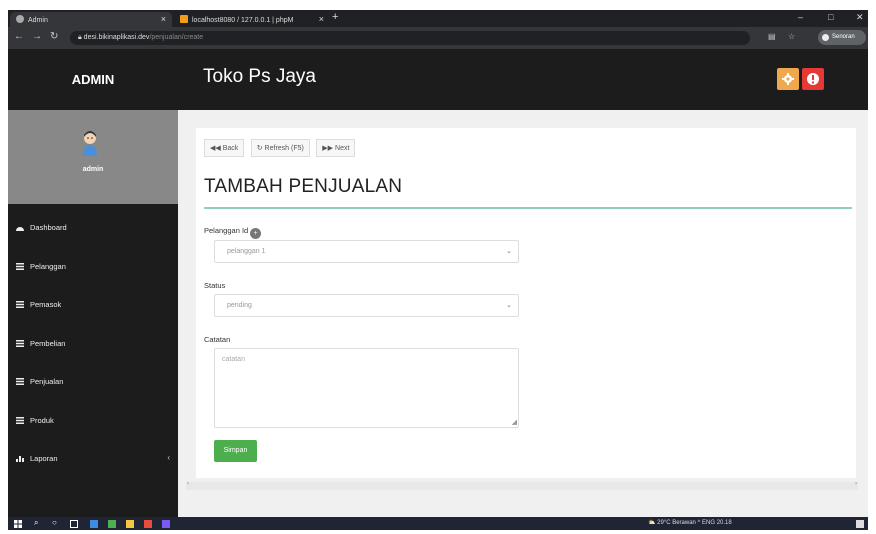 The image size is (876, 534). Describe the element at coordinates (93, 169) in the screenshot. I see `username: admin` at that location.